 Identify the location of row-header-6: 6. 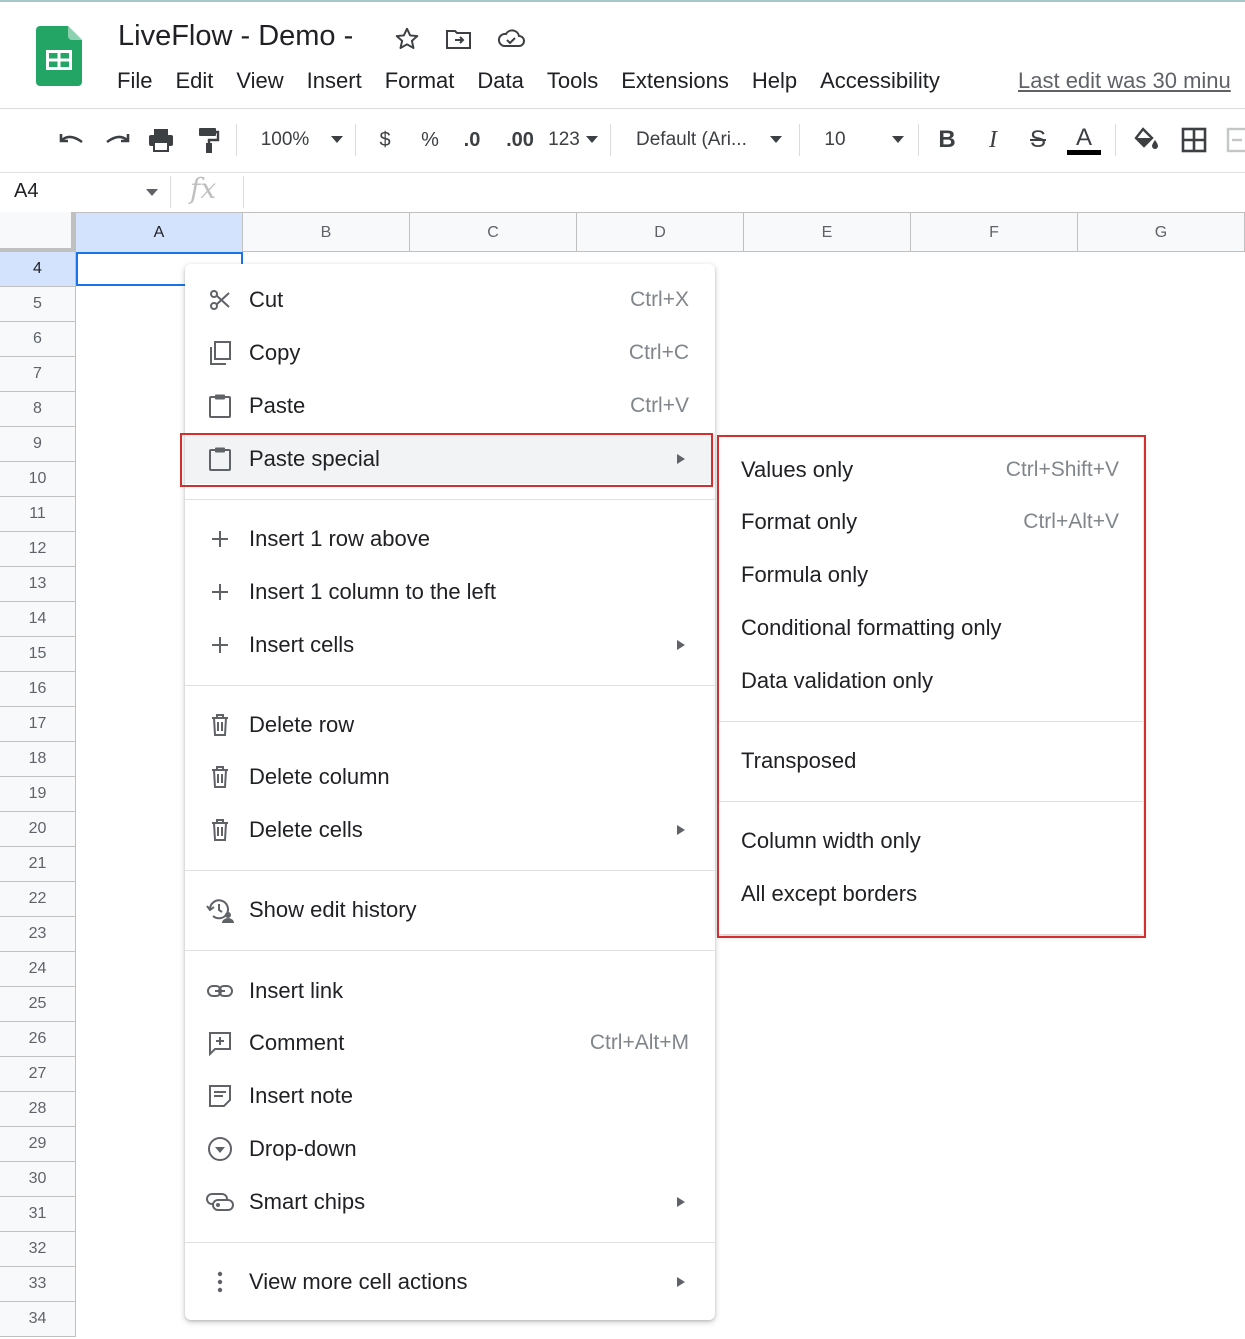
(38, 339).